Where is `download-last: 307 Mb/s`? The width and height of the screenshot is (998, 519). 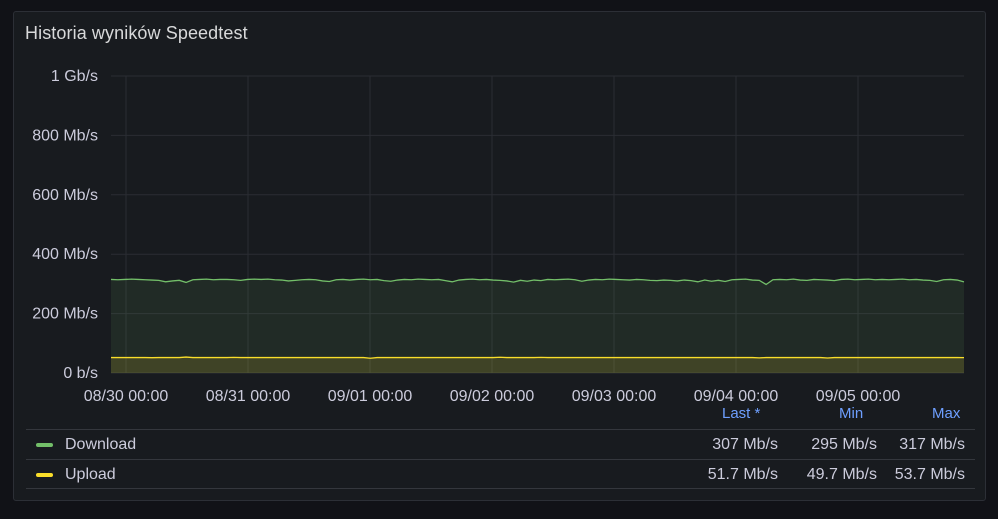
download-last: 307 Mb/s is located at coordinates (745, 444).